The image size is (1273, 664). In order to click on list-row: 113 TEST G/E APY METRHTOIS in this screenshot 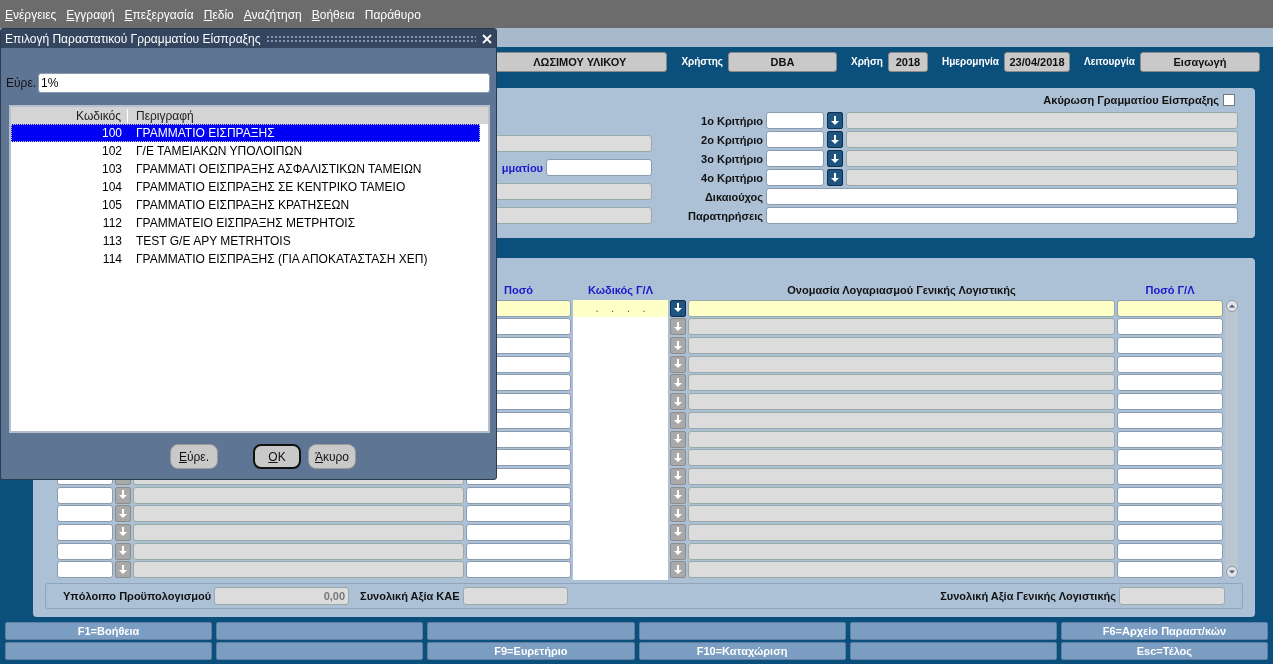, I will do `click(245, 241)`.